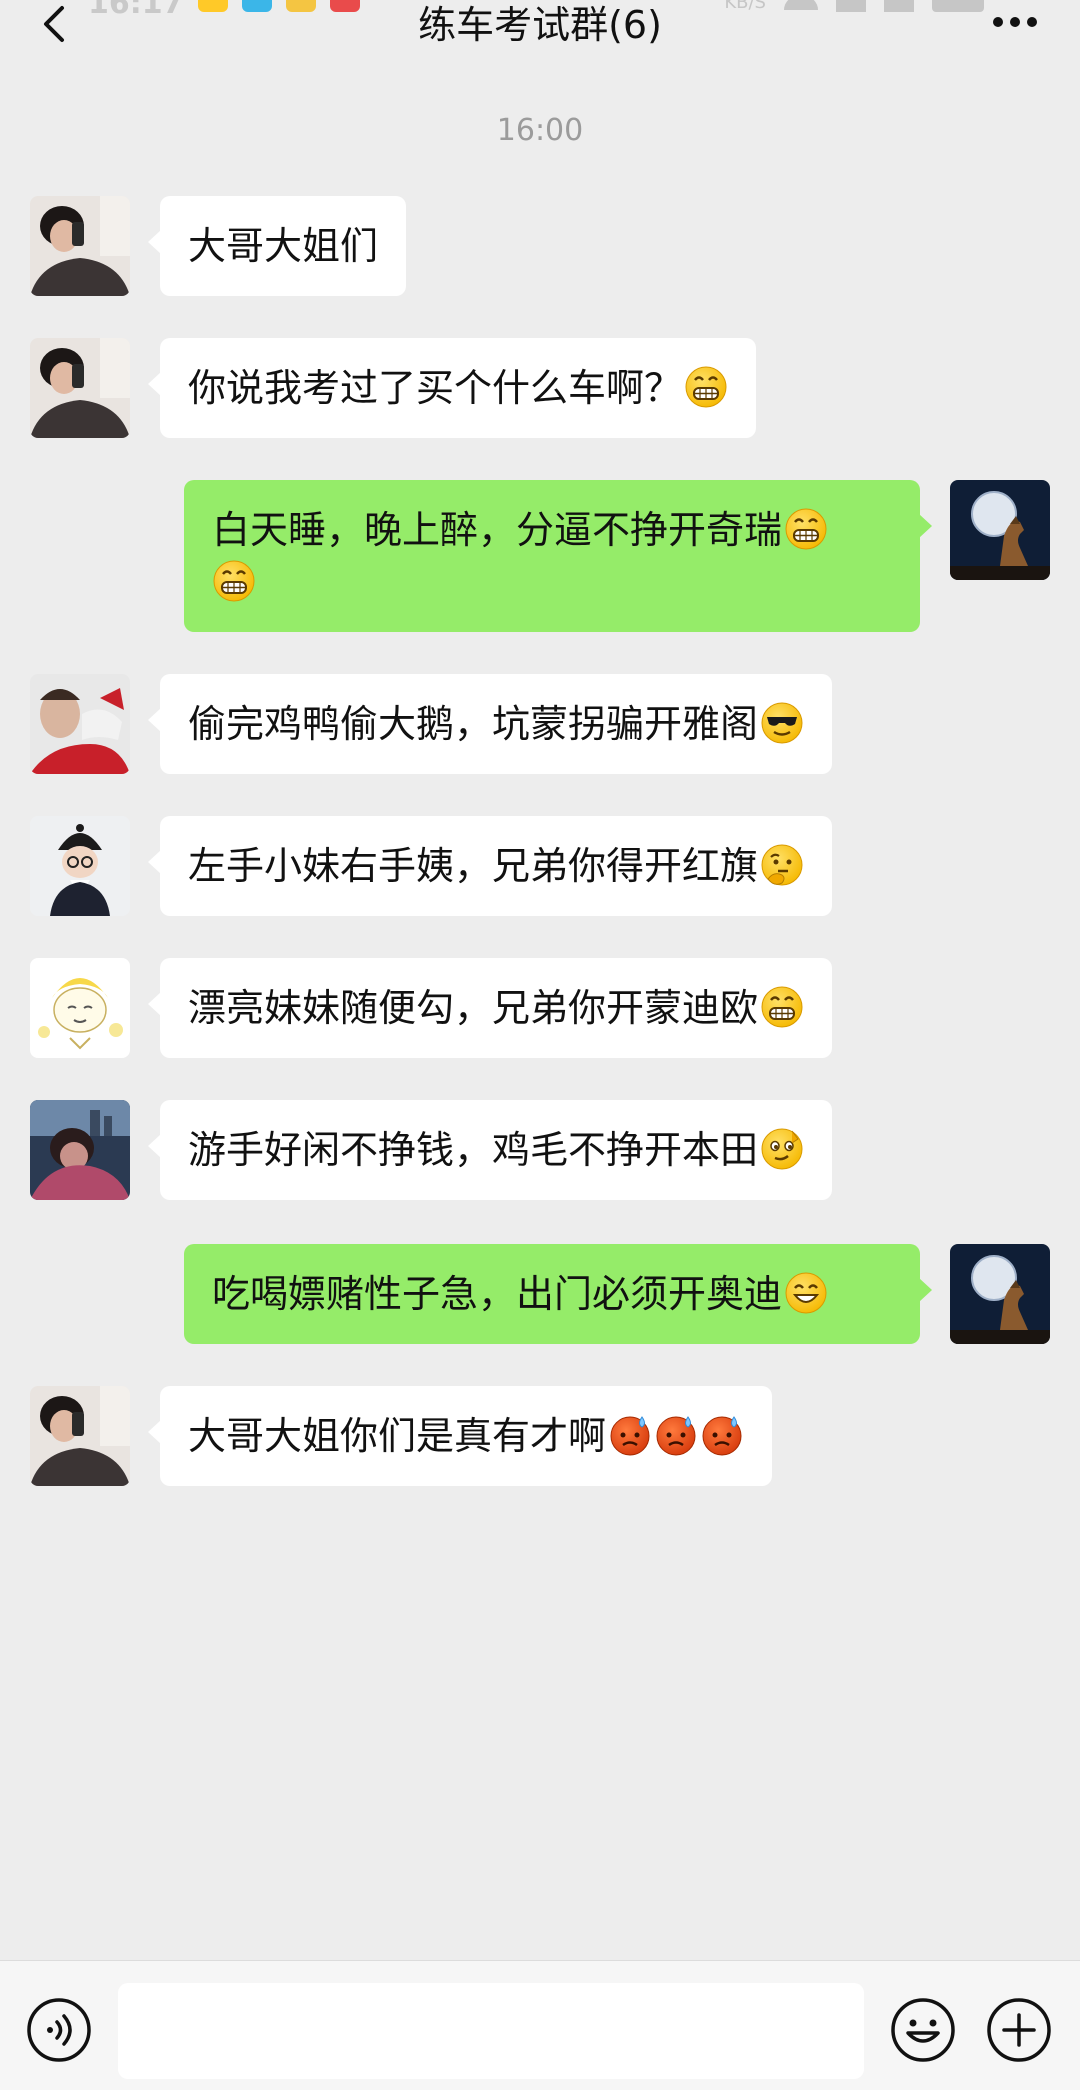 The height and width of the screenshot is (2090, 1080). I want to click on chat-header: 16:17 KB/S 练车考试群(6), so click(540, 30).